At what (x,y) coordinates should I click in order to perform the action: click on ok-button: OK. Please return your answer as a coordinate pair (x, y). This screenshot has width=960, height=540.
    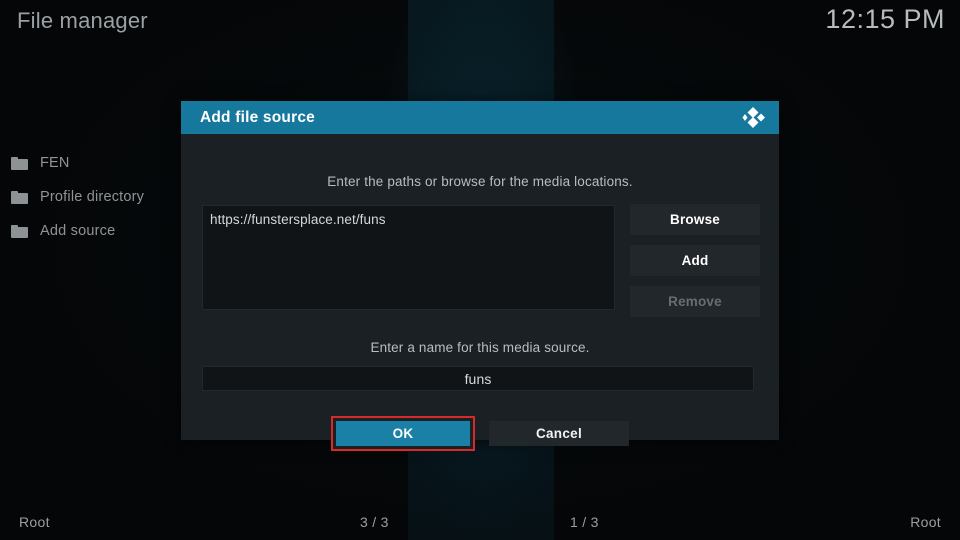
    Looking at the image, I should click on (403, 433).